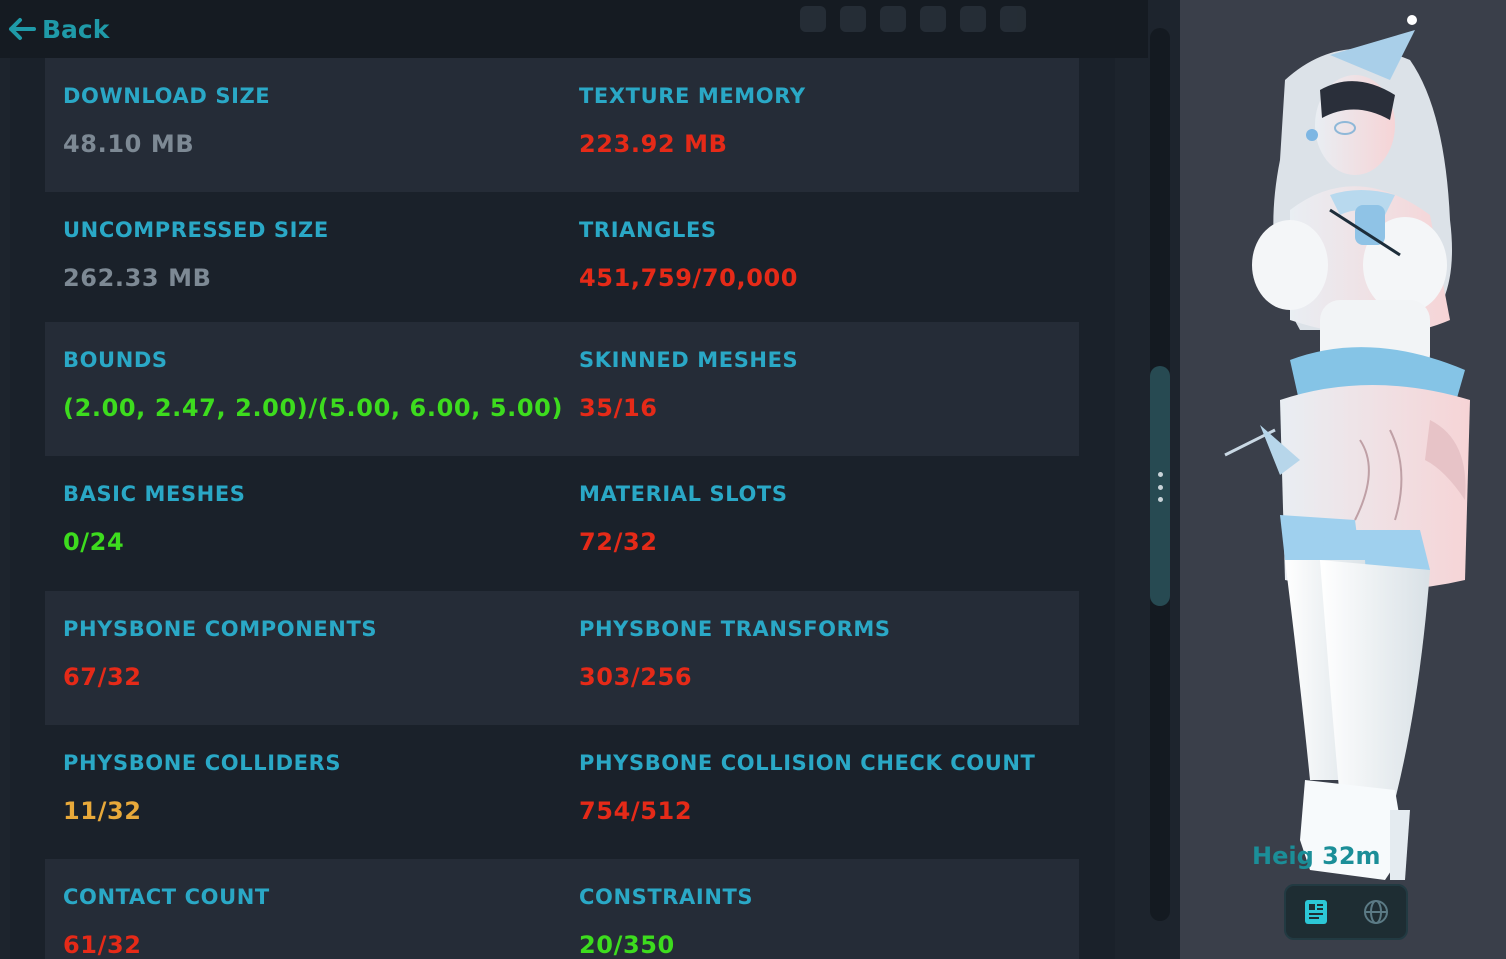  What do you see at coordinates (167, 96) in the screenshot?
I see `stat-label: DOWNLOAD SIZE` at bounding box center [167, 96].